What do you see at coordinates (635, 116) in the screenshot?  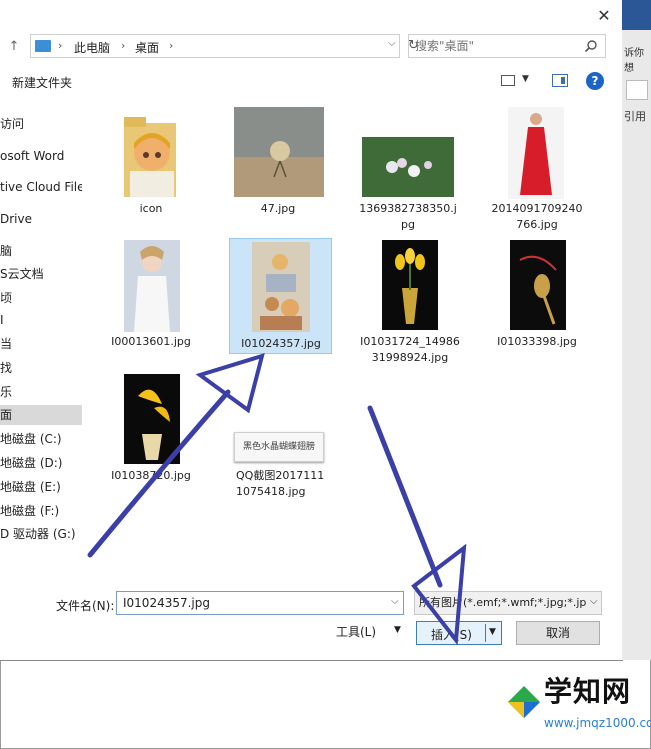 I see `references-label: 引用` at bounding box center [635, 116].